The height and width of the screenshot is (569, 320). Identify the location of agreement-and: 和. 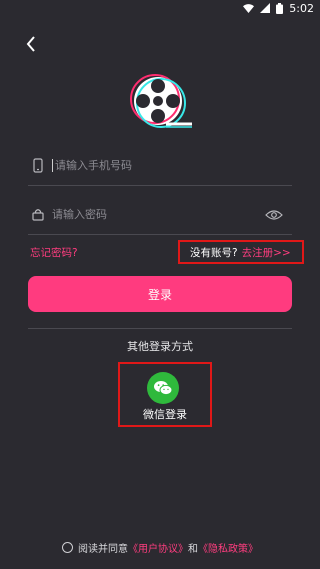
(193, 549).